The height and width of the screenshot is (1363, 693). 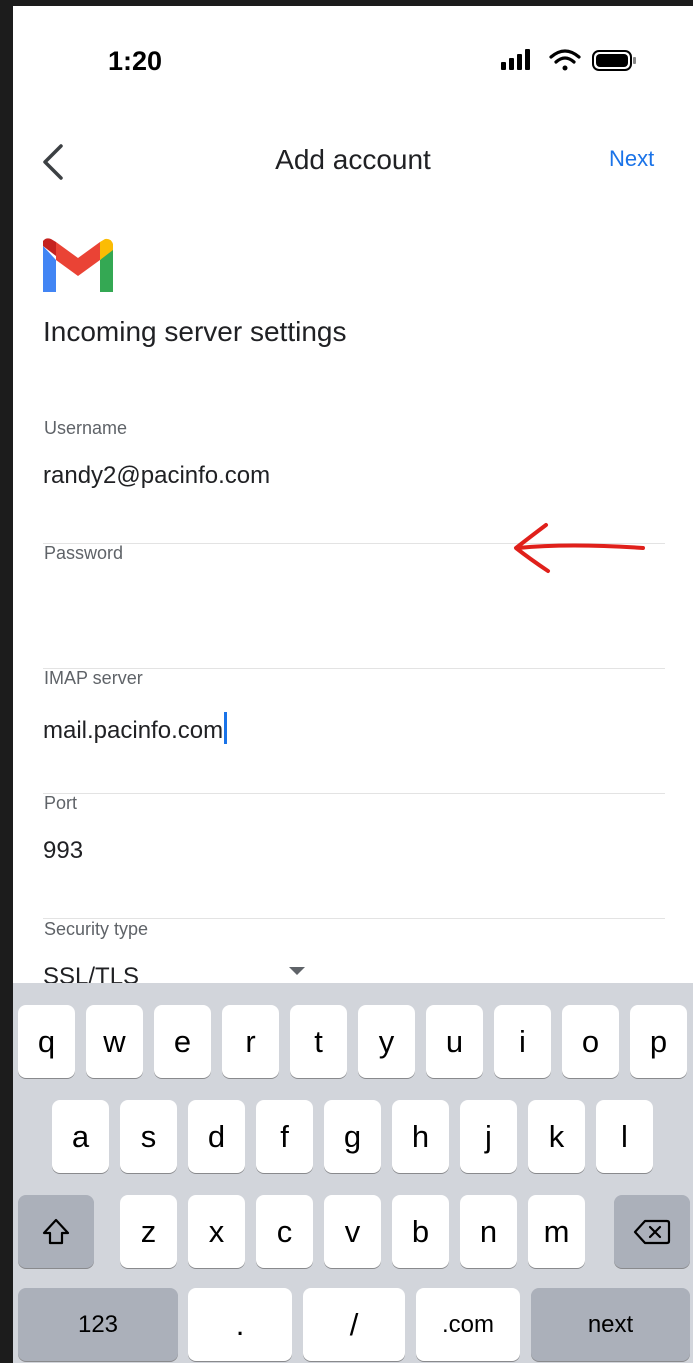 I want to click on port-field: Port 993, so click(x=354, y=856).